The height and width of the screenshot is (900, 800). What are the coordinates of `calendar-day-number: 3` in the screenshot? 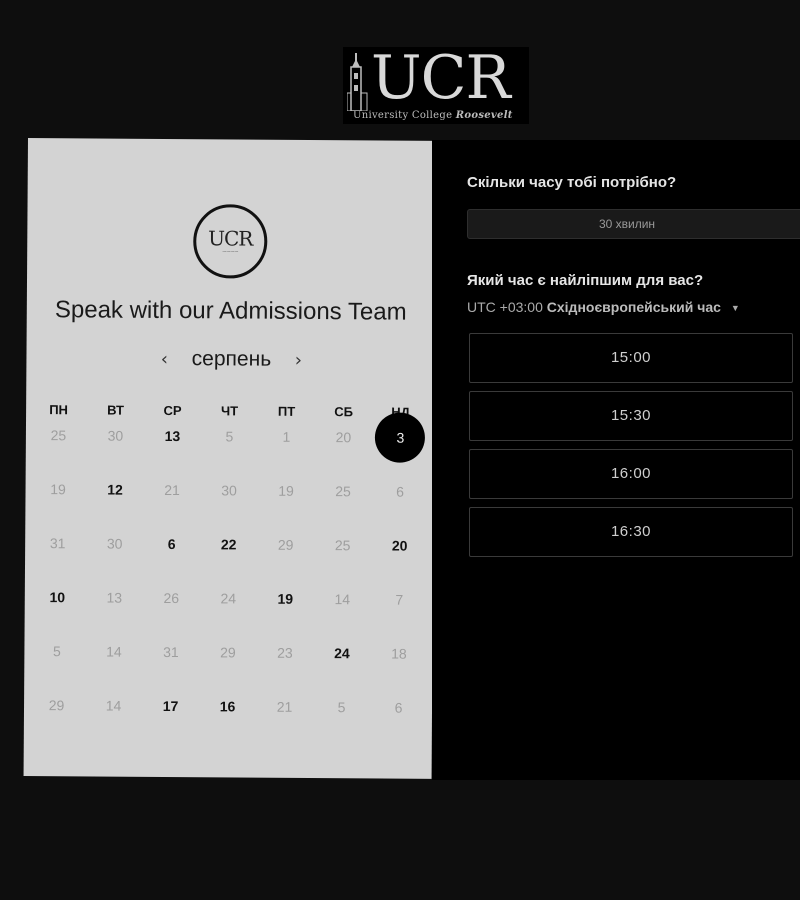 It's located at (400, 437).